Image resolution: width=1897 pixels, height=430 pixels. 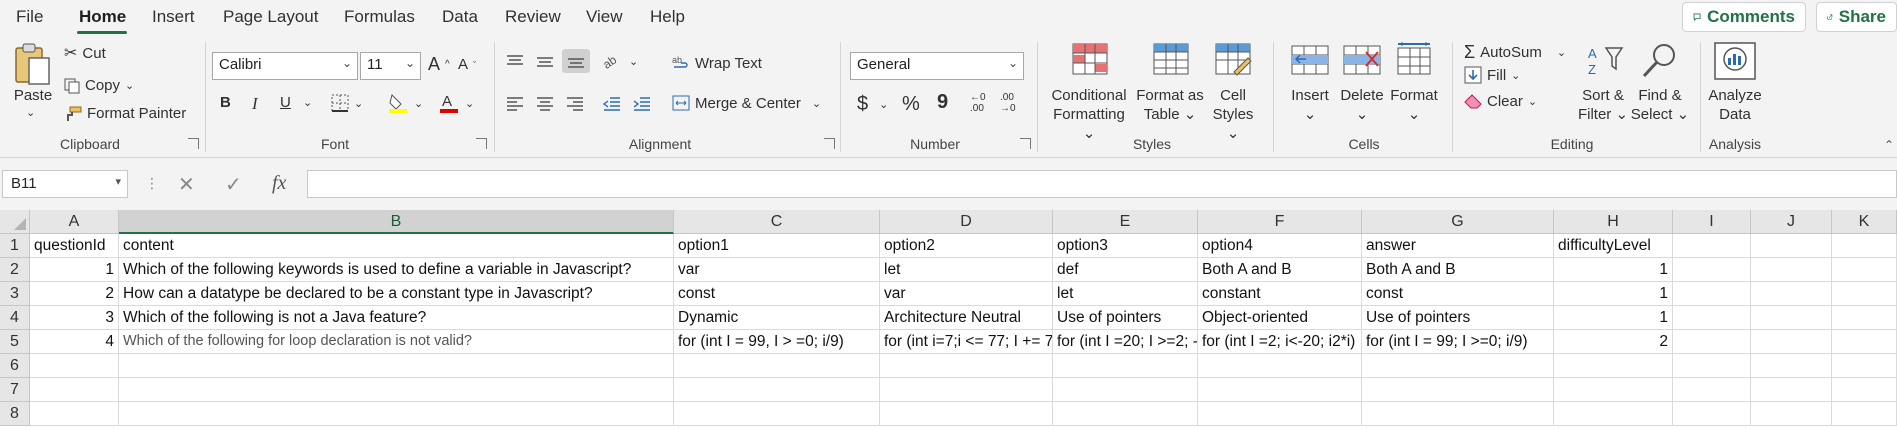 What do you see at coordinates (15, 294) in the screenshot?
I see `row-header-3: 3` at bounding box center [15, 294].